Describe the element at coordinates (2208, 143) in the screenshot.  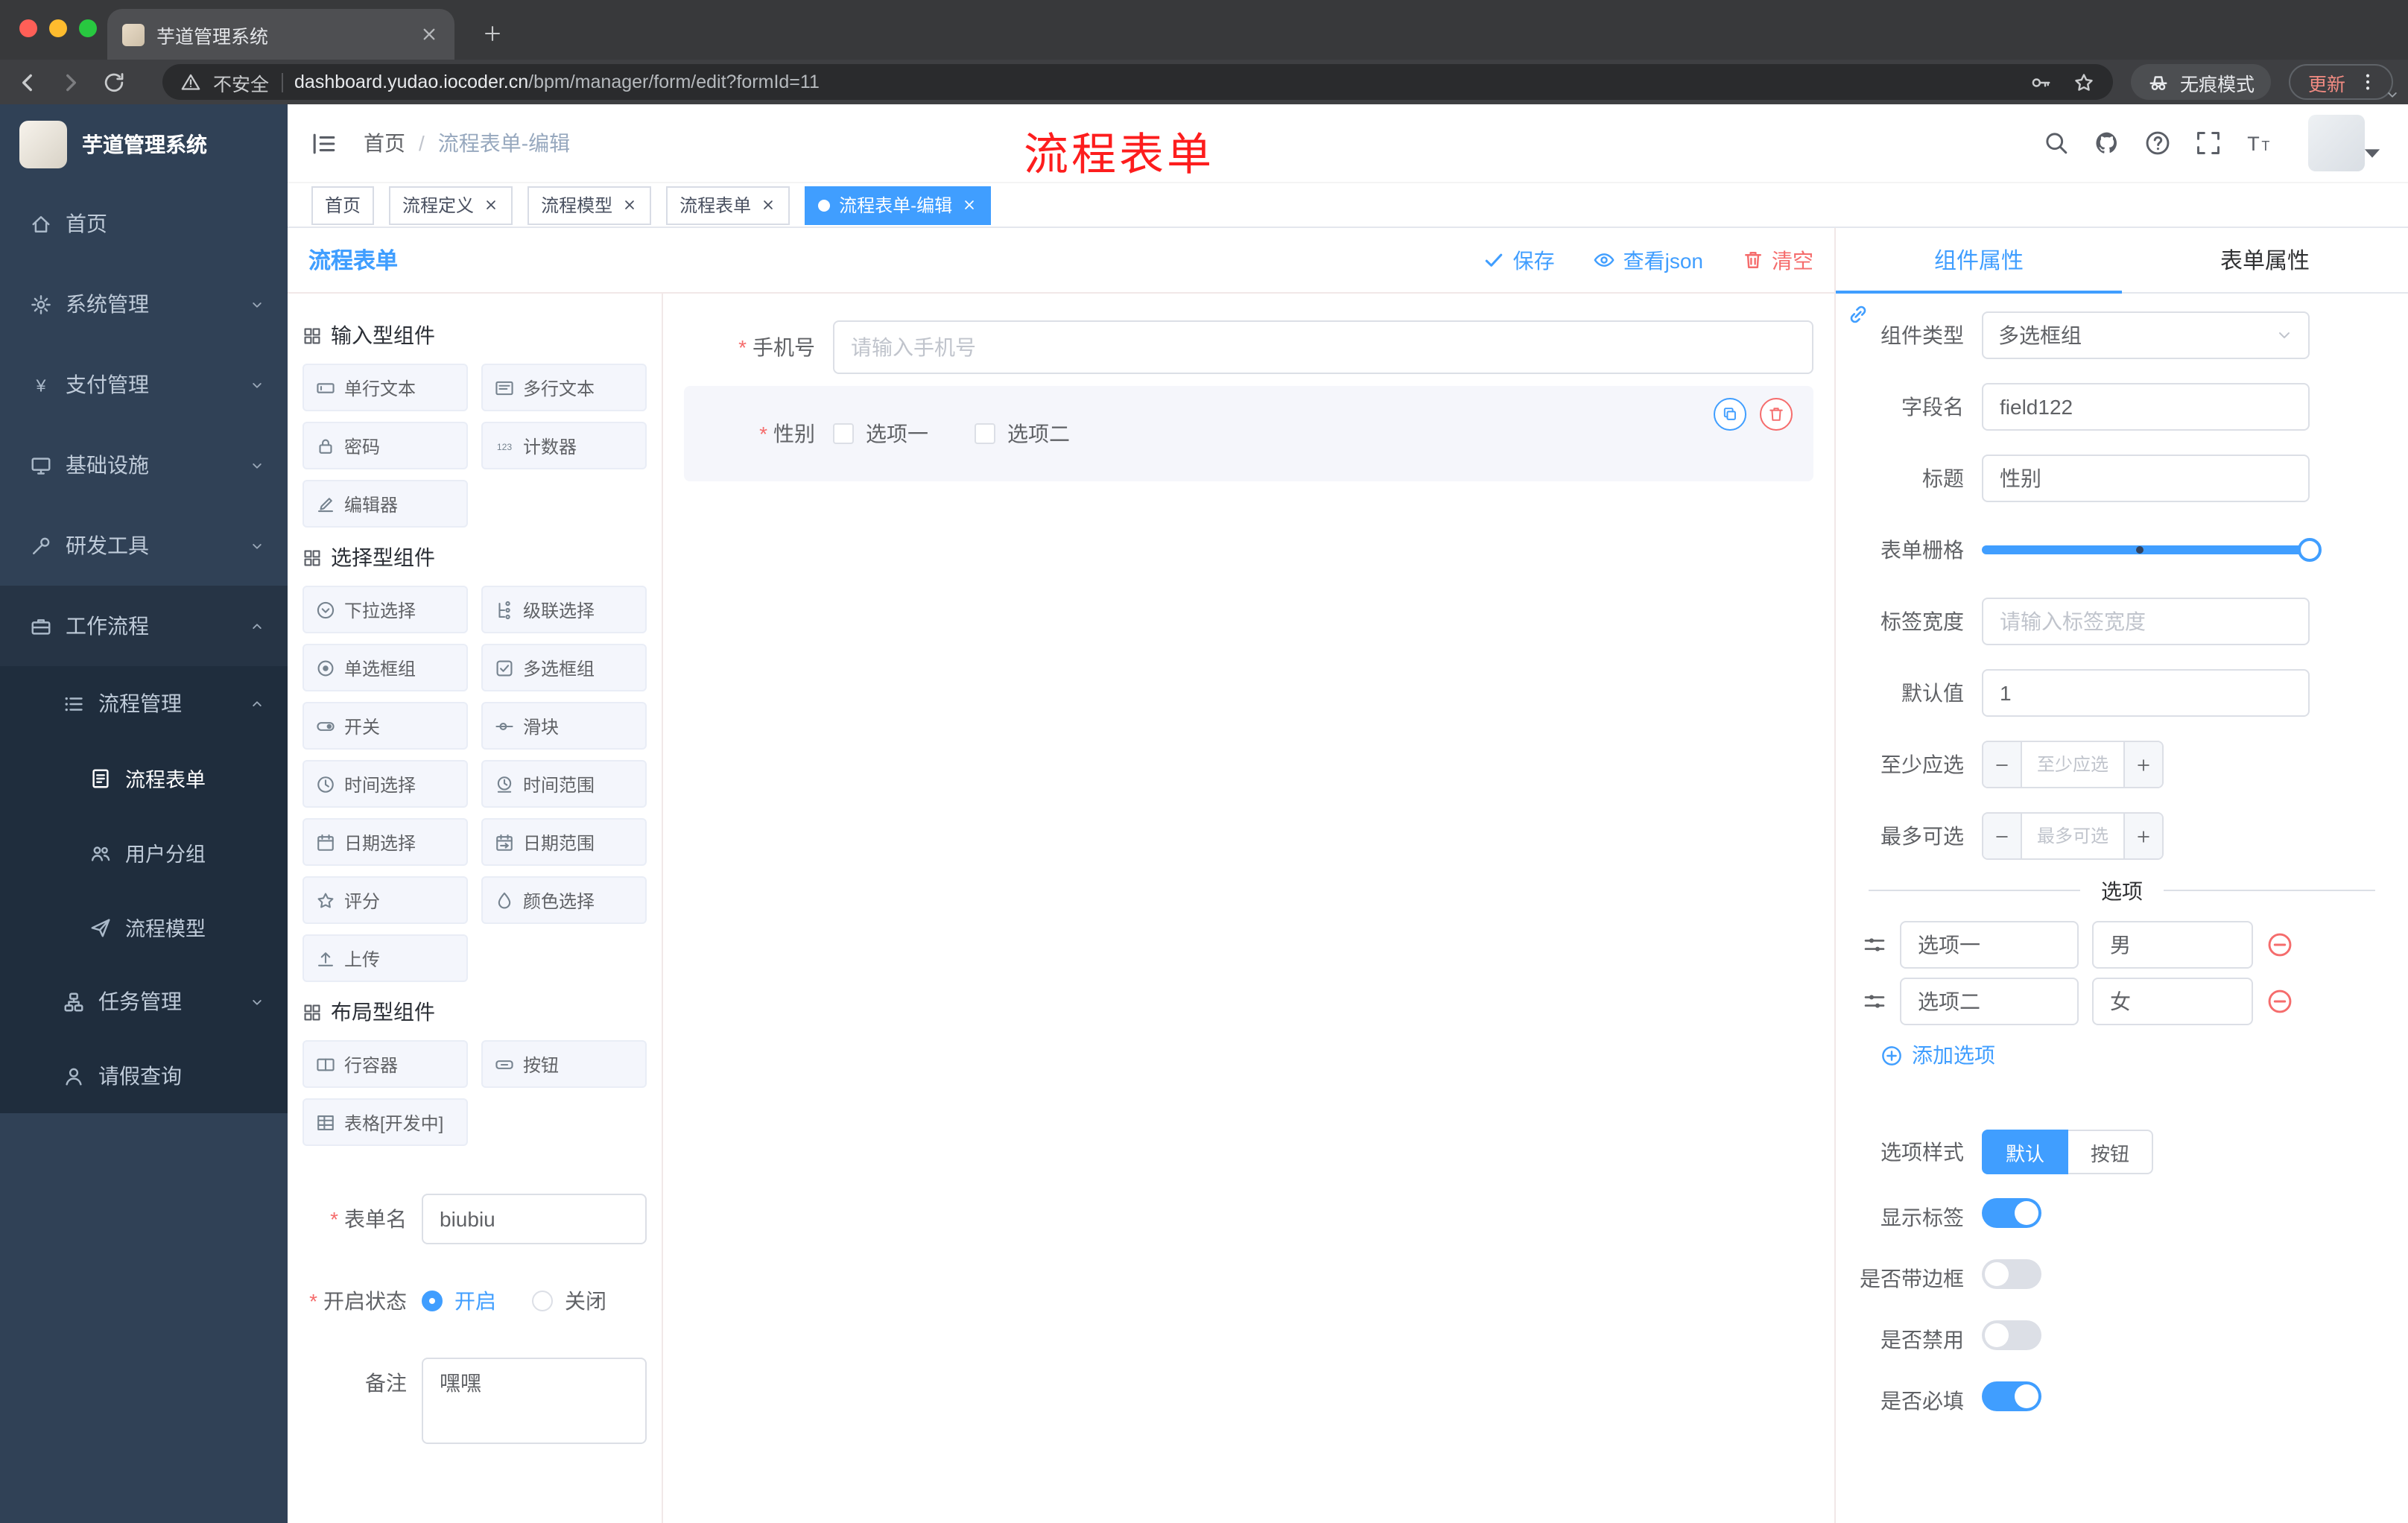
I see `fullscreen-icon` at that location.